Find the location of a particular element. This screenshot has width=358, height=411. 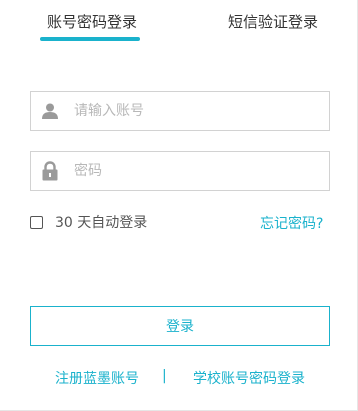

footer-links: 注册蓝墨账号 | 学校账号密码登录 is located at coordinates (179, 378).